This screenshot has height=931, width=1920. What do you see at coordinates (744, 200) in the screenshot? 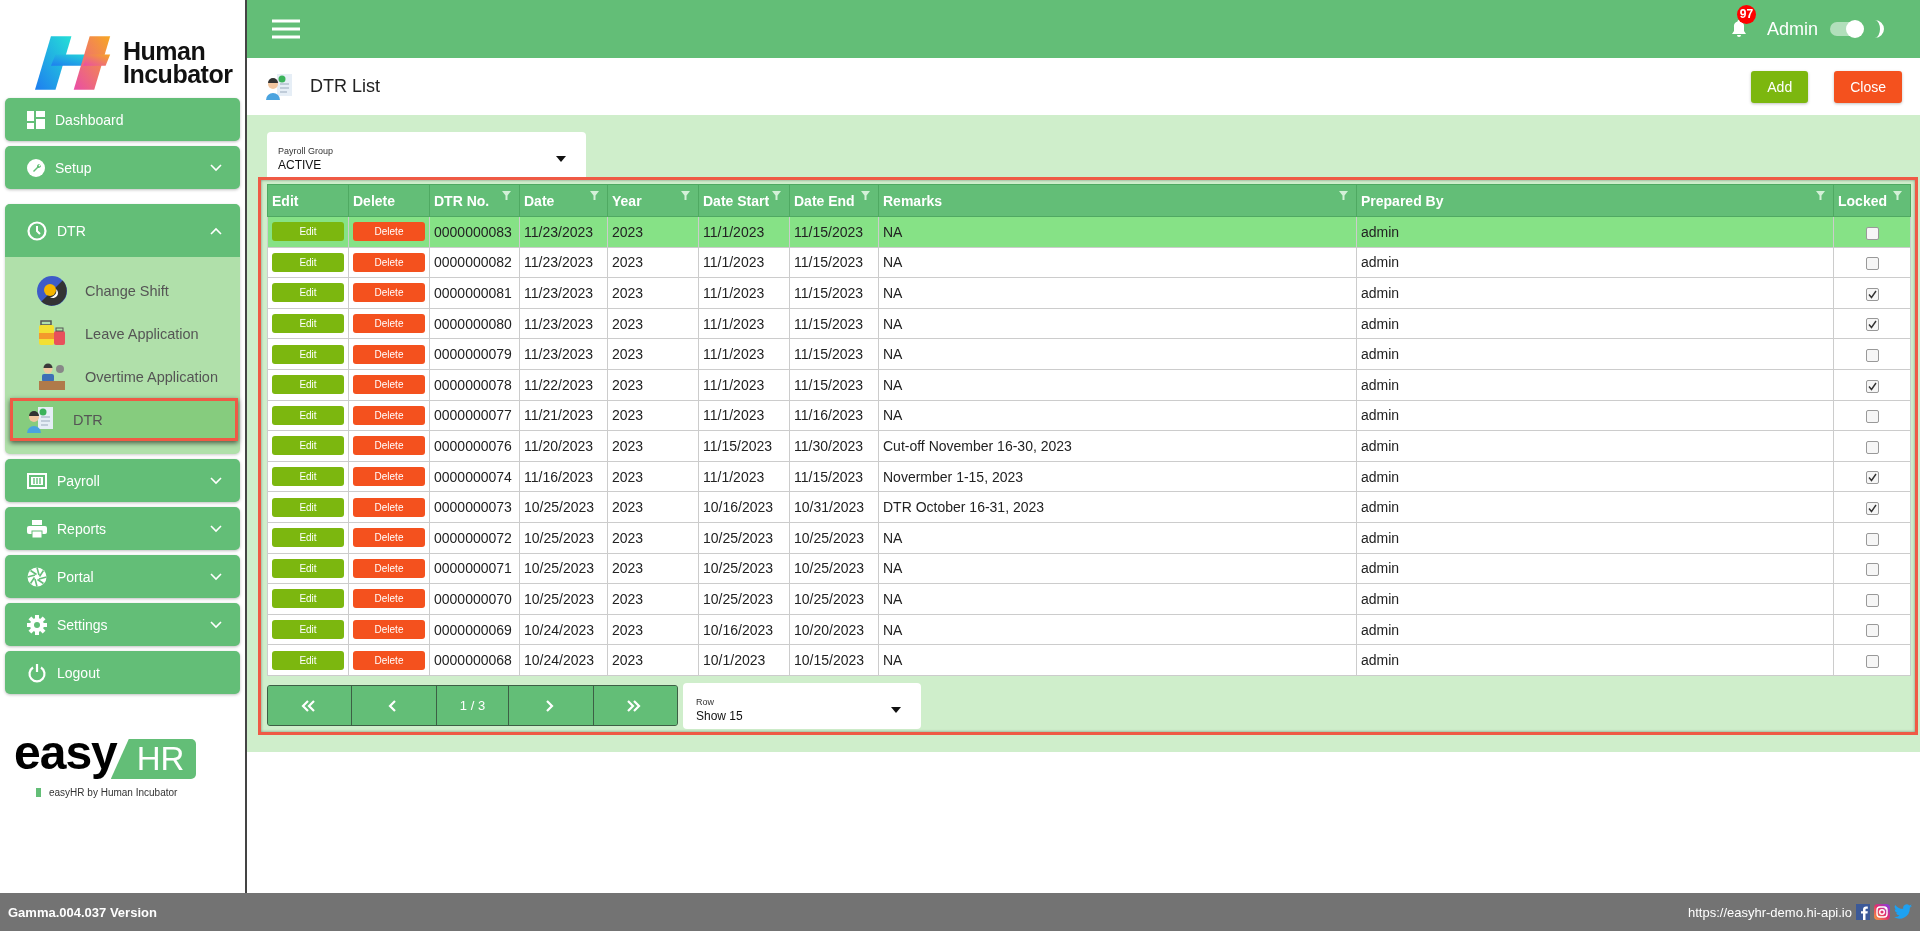
I see `column-header: Date Start` at bounding box center [744, 200].